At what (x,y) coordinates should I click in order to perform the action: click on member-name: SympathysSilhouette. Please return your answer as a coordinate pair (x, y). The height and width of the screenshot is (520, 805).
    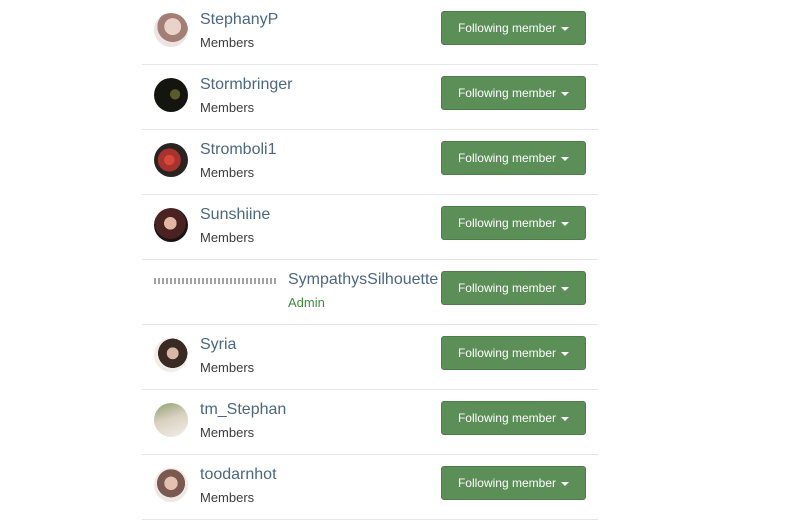
    Looking at the image, I should click on (363, 280).